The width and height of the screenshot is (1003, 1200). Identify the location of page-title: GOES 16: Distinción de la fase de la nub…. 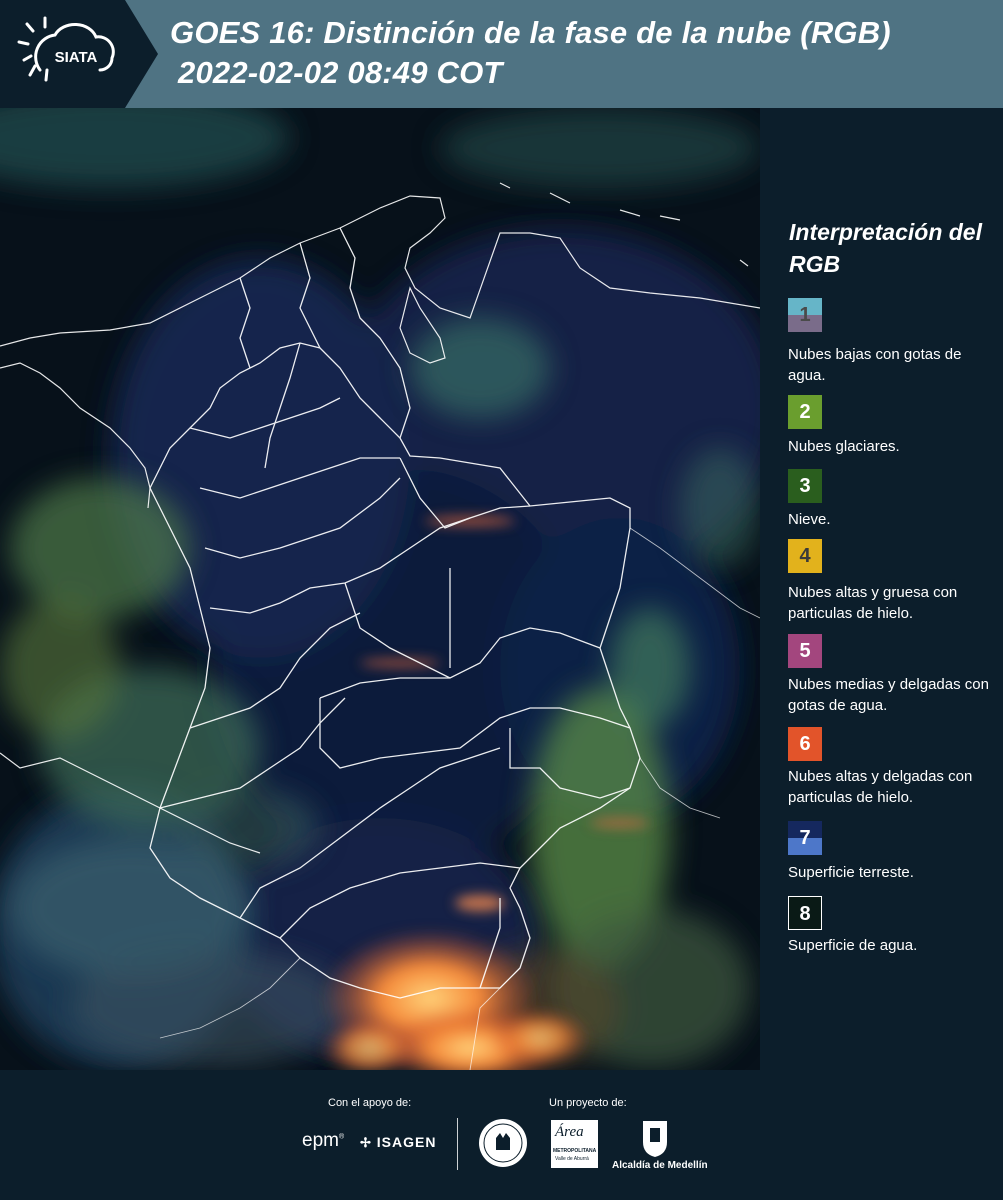
(530, 32).